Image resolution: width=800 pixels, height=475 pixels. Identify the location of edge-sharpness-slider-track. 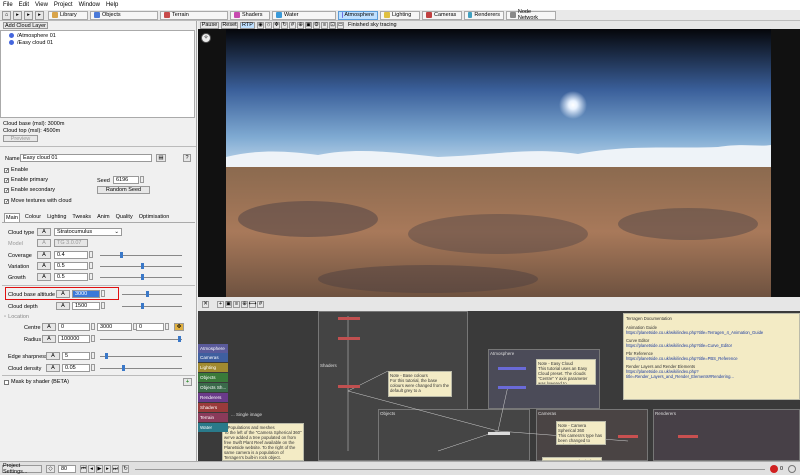
(141, 356).